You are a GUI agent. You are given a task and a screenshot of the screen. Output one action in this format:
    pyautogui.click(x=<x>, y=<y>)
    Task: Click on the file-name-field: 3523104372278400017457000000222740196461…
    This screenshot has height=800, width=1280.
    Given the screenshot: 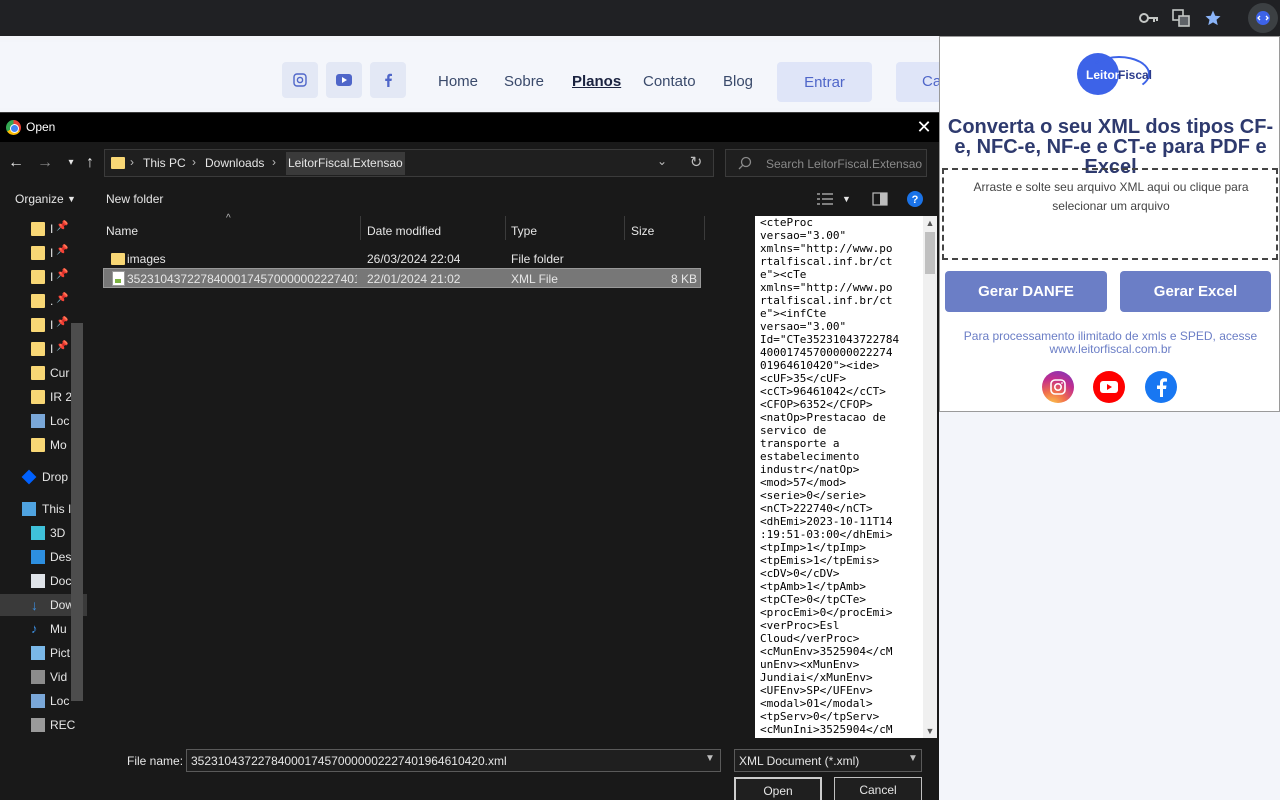 What is the action you would take?
    pyautogui.click(x=453, y=760)
    